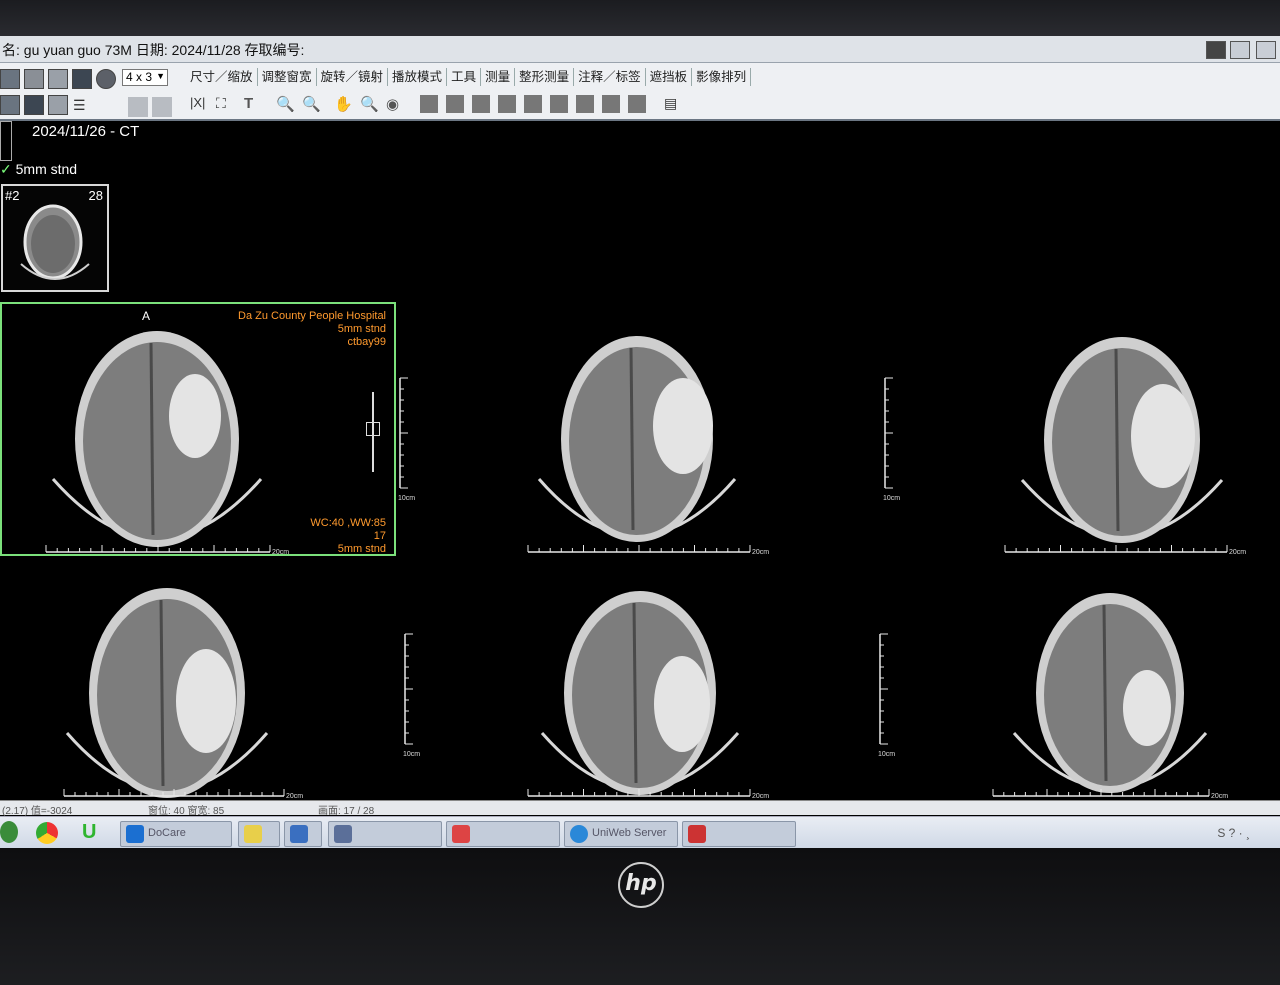 The height and width of the screenshot is (985, 1280). I want to click on layout-btn-4-icon, so click(507, 104).